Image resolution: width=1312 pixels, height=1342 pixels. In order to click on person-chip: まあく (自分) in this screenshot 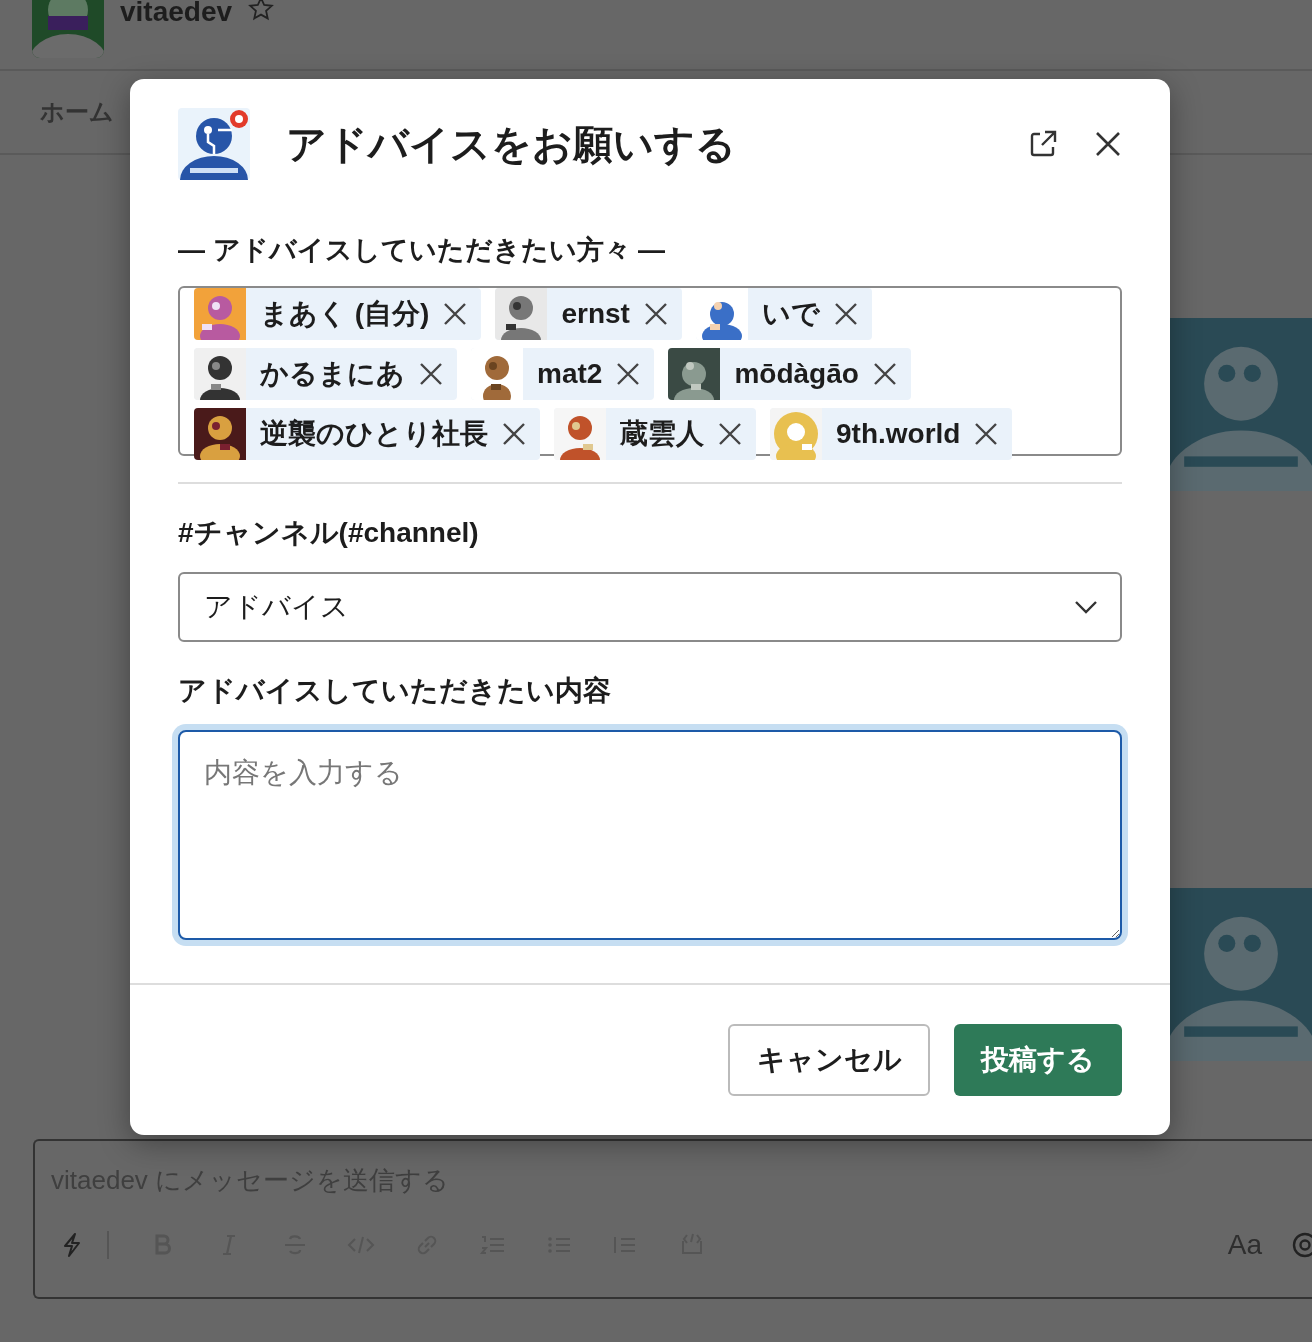, I will do `click(338, 314)`.